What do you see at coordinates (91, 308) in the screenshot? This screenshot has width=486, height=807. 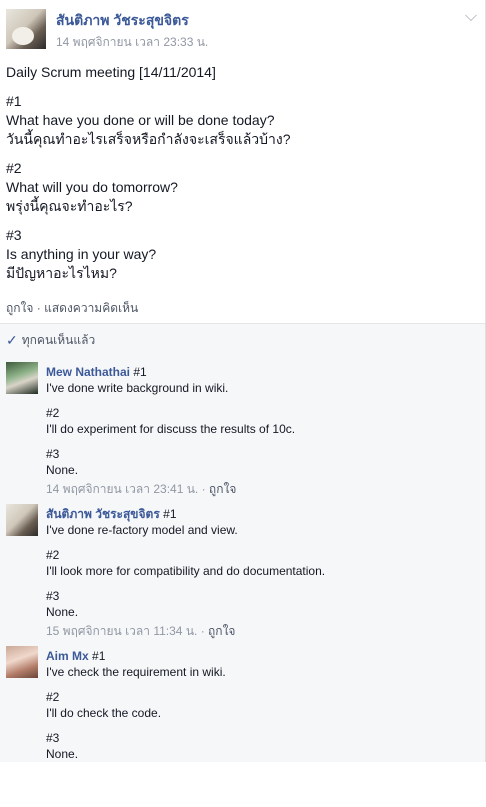 I see `comment-link: แสดงความคิดเห็น` at bounding box center [91, 308].